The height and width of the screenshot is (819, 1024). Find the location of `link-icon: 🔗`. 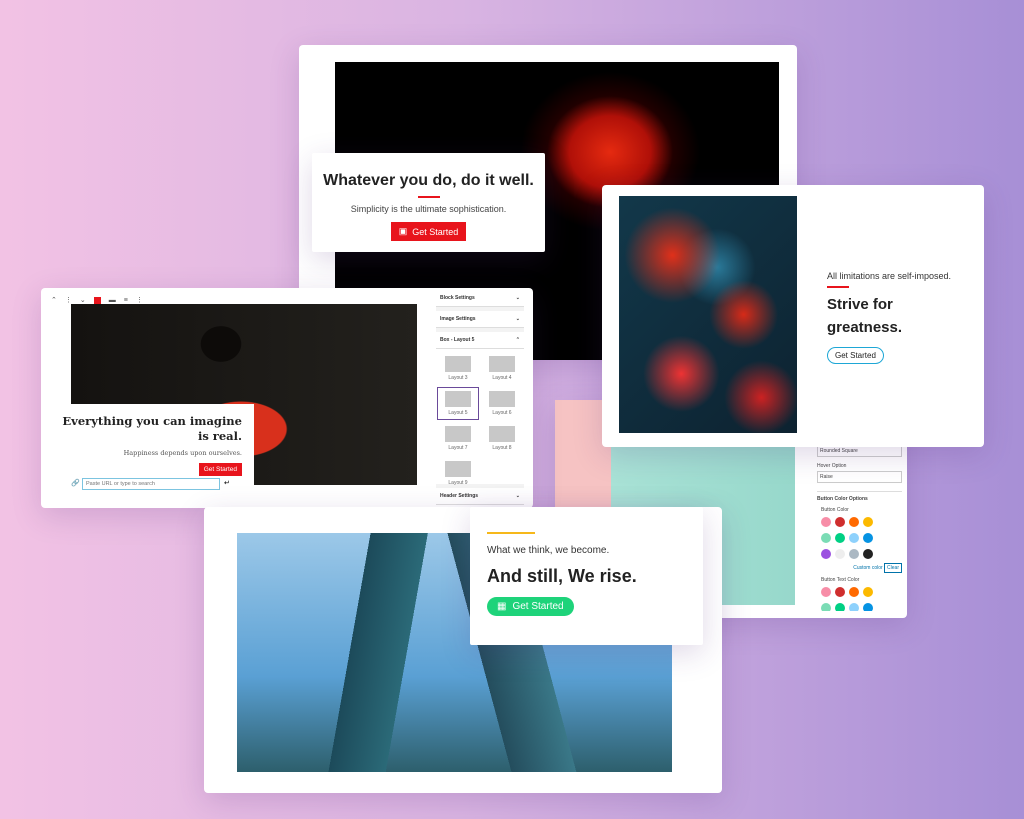

link-icon: 🔗 is located at coordinates (75, 483).